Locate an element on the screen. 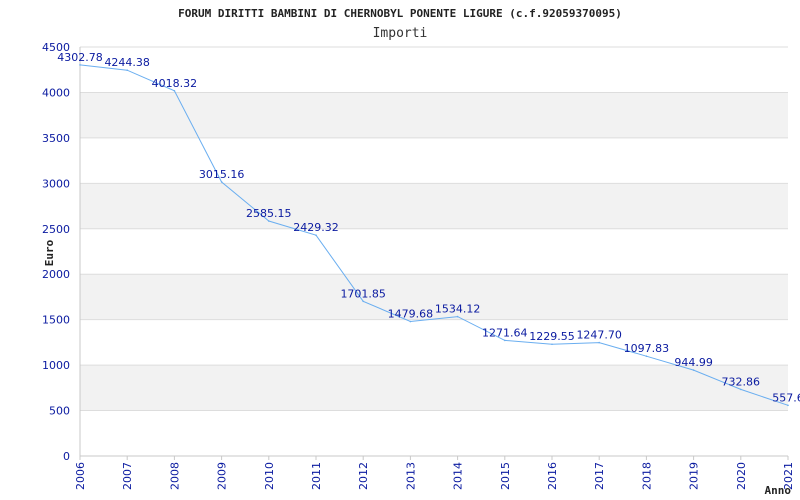 The image size is (800, 500). y-tick-label: 2500 is located at coordinates (56, 229).